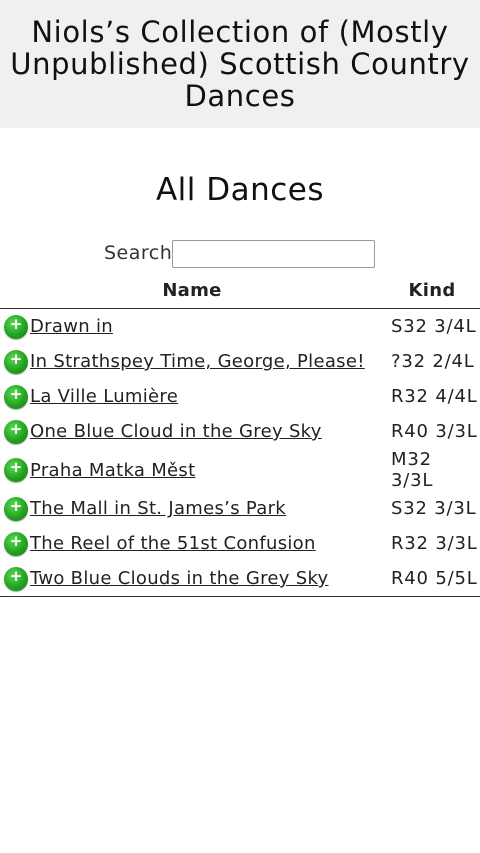 Image resolution: width=480 pixels, height=853 pixels. I want to click on dance-name-cell: + Praha Matka Měst, so click(192, 470).